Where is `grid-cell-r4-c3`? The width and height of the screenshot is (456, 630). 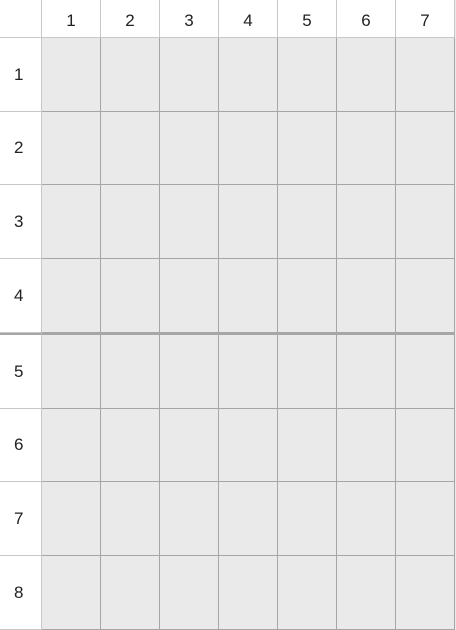 grid-cell-r4-c3 is located at coordinates (189, 296).